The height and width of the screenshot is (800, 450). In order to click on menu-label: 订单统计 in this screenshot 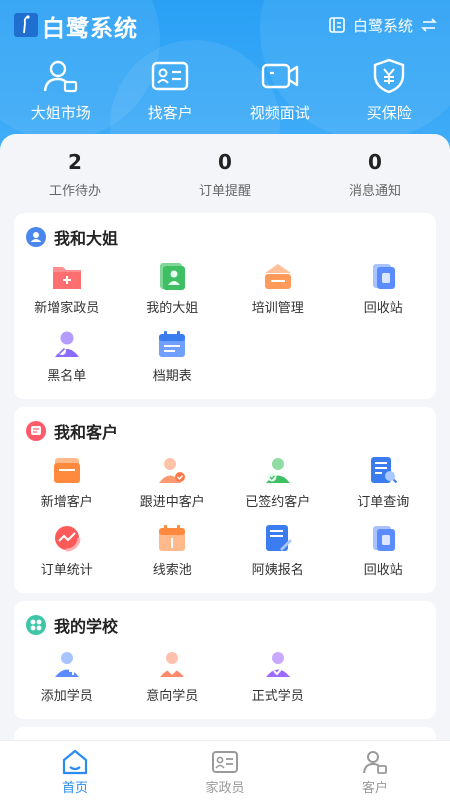, I will do `click(66, 570)`.